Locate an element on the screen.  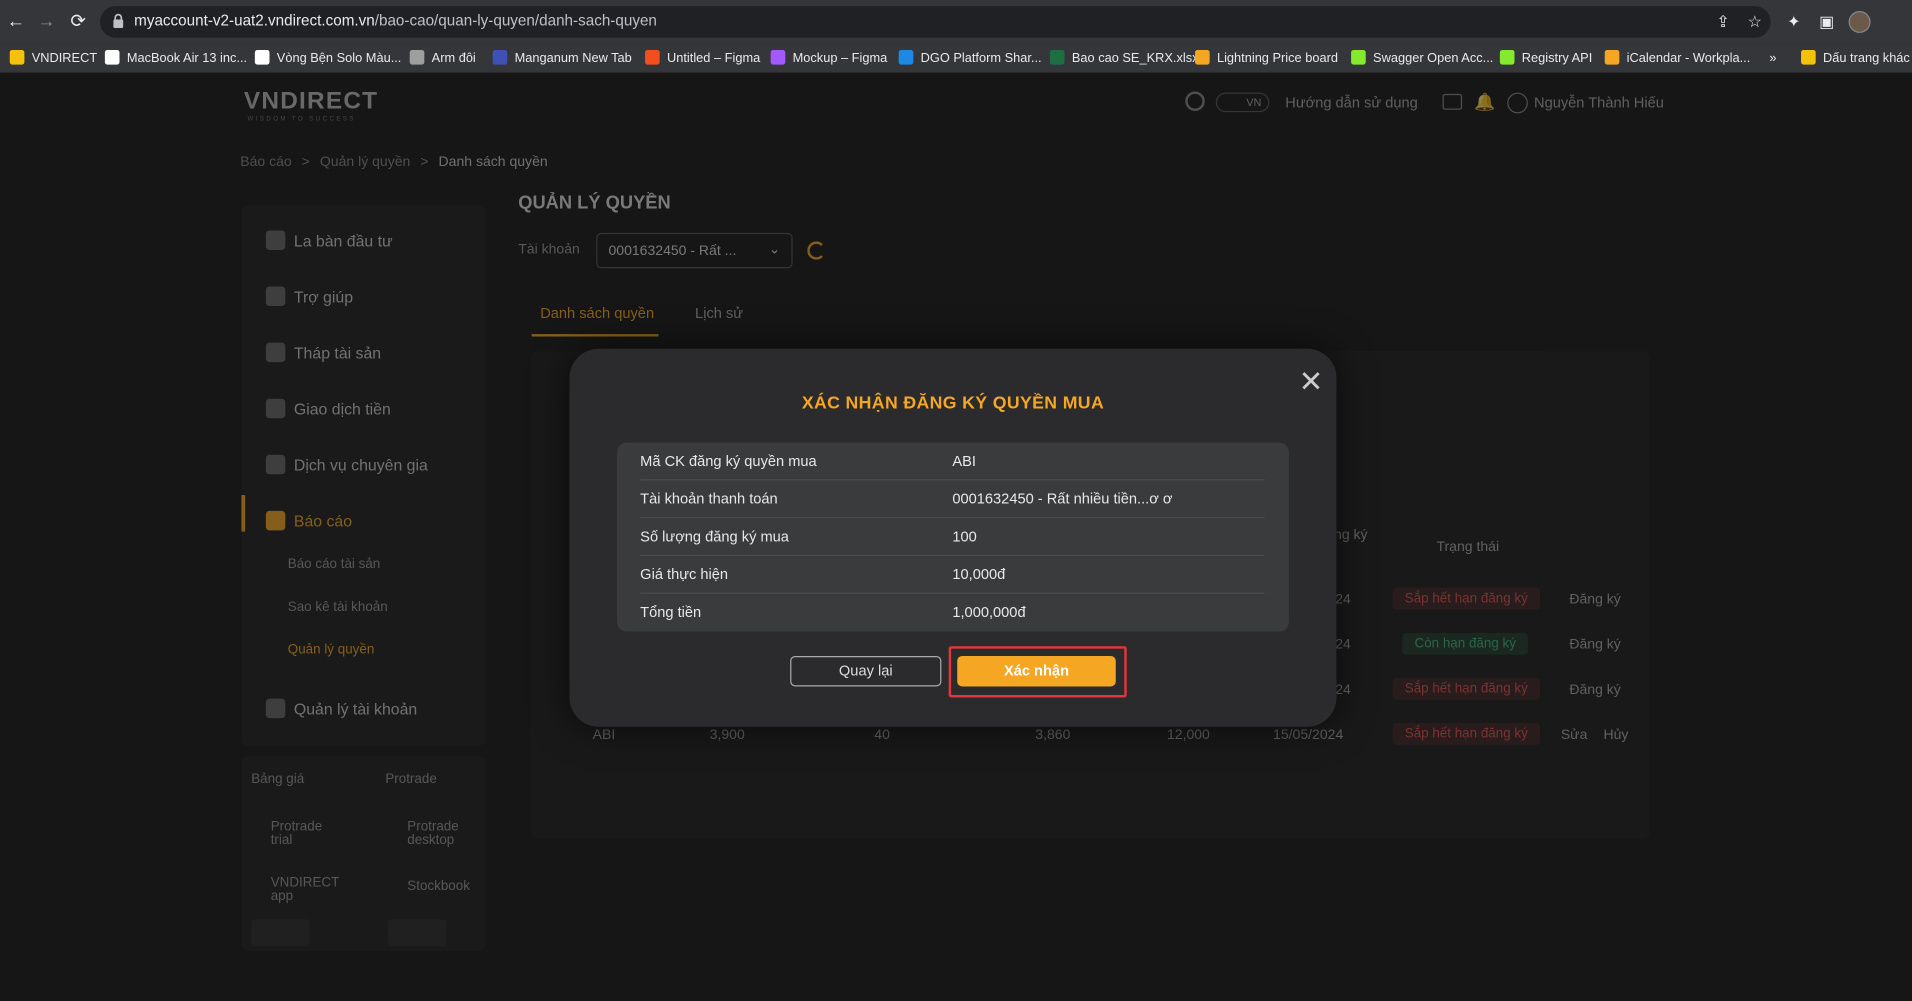
tool-bang-gia: Bảng giá is located at coordinates (277, 779).